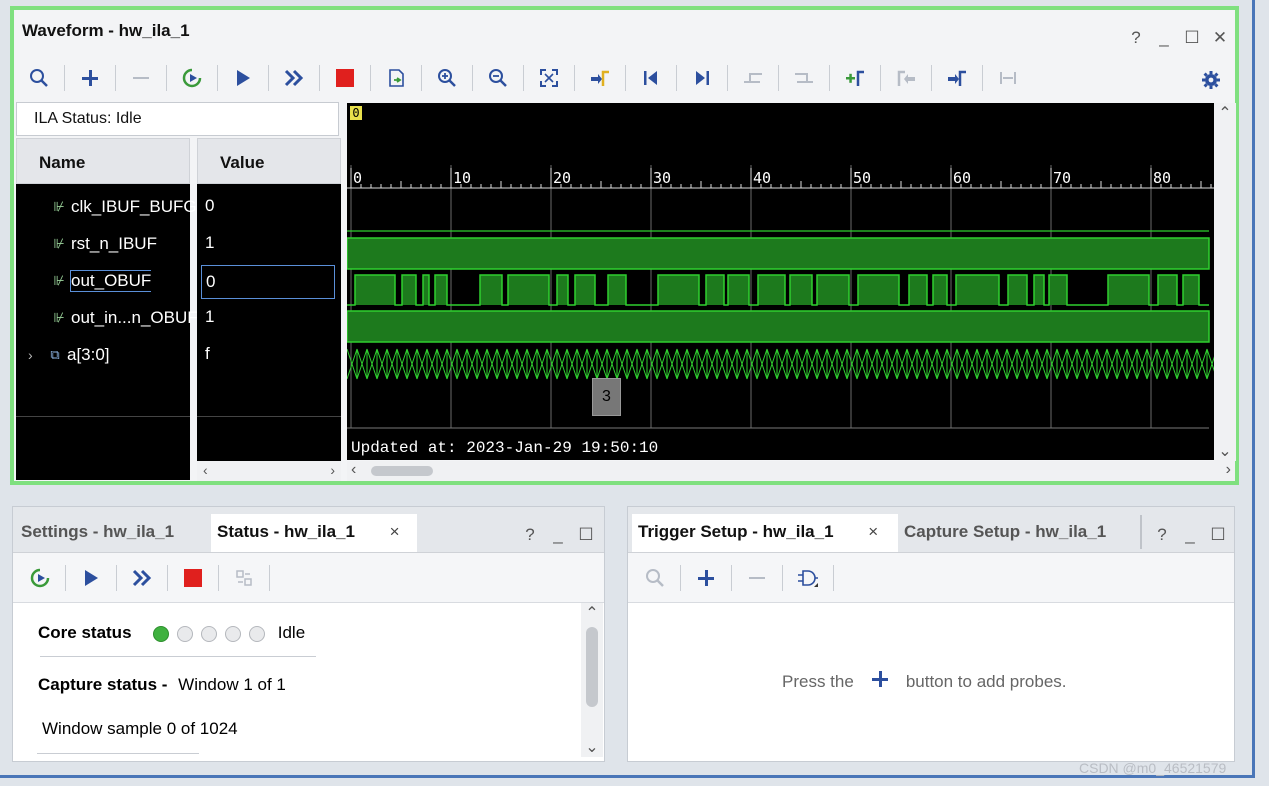  Describe the element at coordinates (505, 448) in the screenshot. I see `updated-timestamp: Updated at: 2023-Jan-29 19:50:10` at that location.